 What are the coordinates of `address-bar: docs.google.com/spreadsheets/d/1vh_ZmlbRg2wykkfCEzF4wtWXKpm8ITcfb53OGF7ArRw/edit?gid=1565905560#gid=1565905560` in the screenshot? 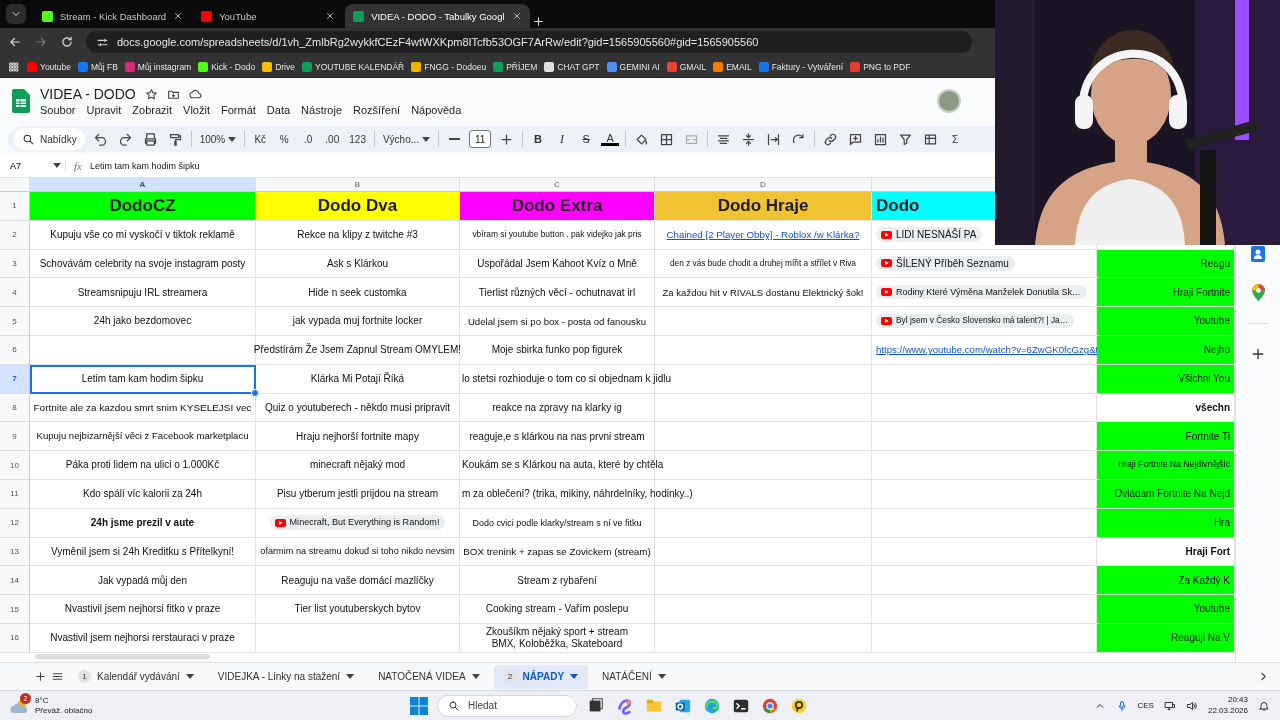 It's located at (529, 42).